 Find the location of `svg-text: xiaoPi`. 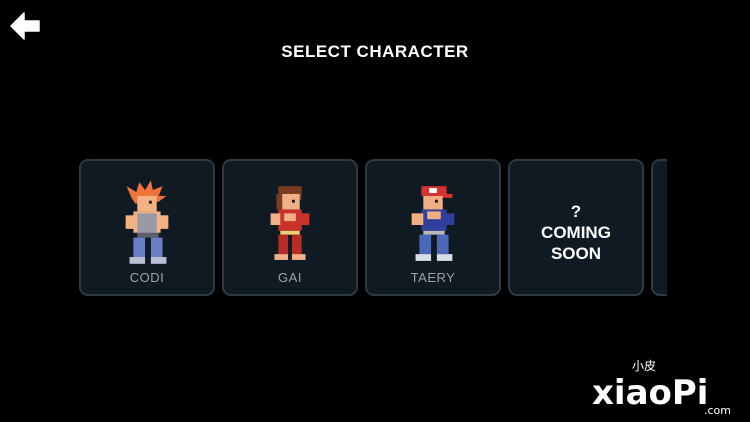

svg-text: xiaoPi is located at coordinates (650, 393).